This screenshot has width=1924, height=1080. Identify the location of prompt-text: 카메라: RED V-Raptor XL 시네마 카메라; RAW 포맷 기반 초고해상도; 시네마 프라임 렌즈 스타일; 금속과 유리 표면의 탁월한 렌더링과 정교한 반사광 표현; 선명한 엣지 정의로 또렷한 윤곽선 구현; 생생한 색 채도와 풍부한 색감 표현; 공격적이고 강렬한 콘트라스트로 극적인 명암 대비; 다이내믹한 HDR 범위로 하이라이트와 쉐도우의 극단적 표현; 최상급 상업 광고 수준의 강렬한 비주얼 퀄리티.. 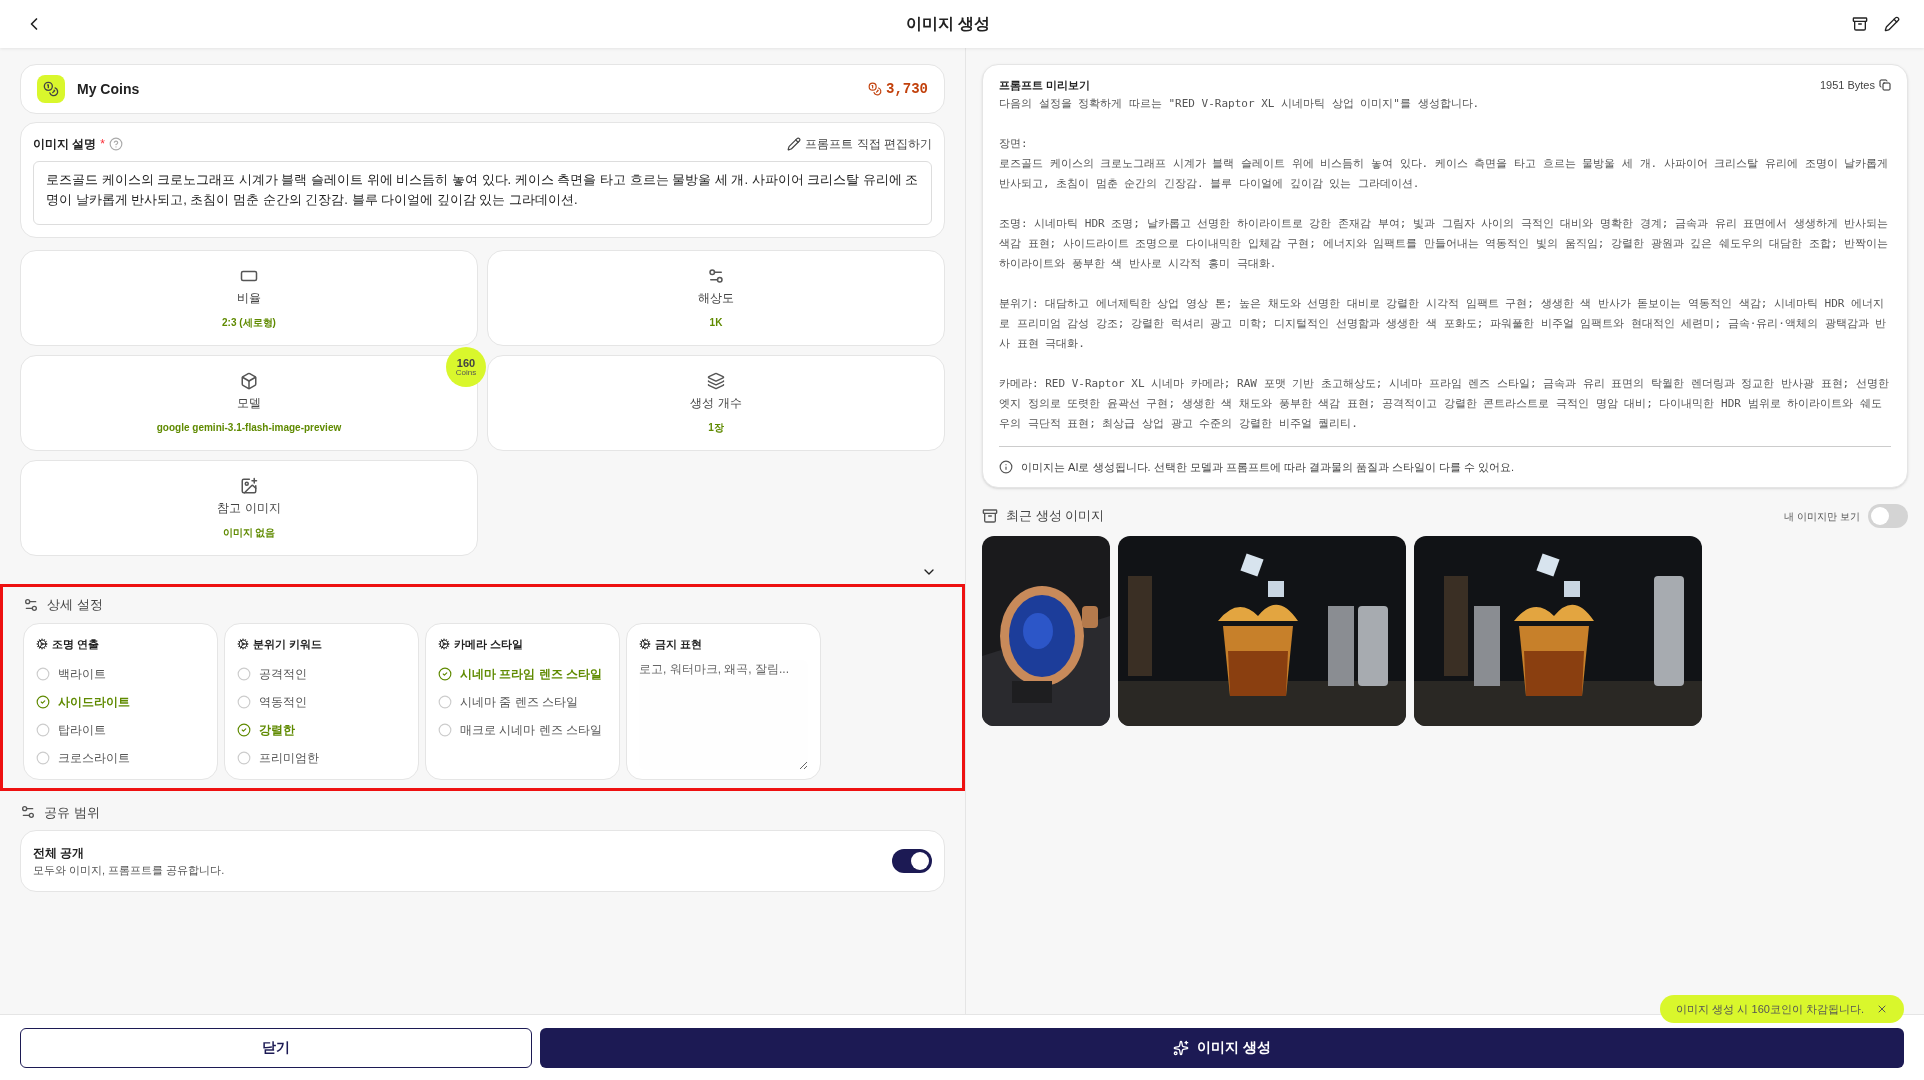
(1444, 403).